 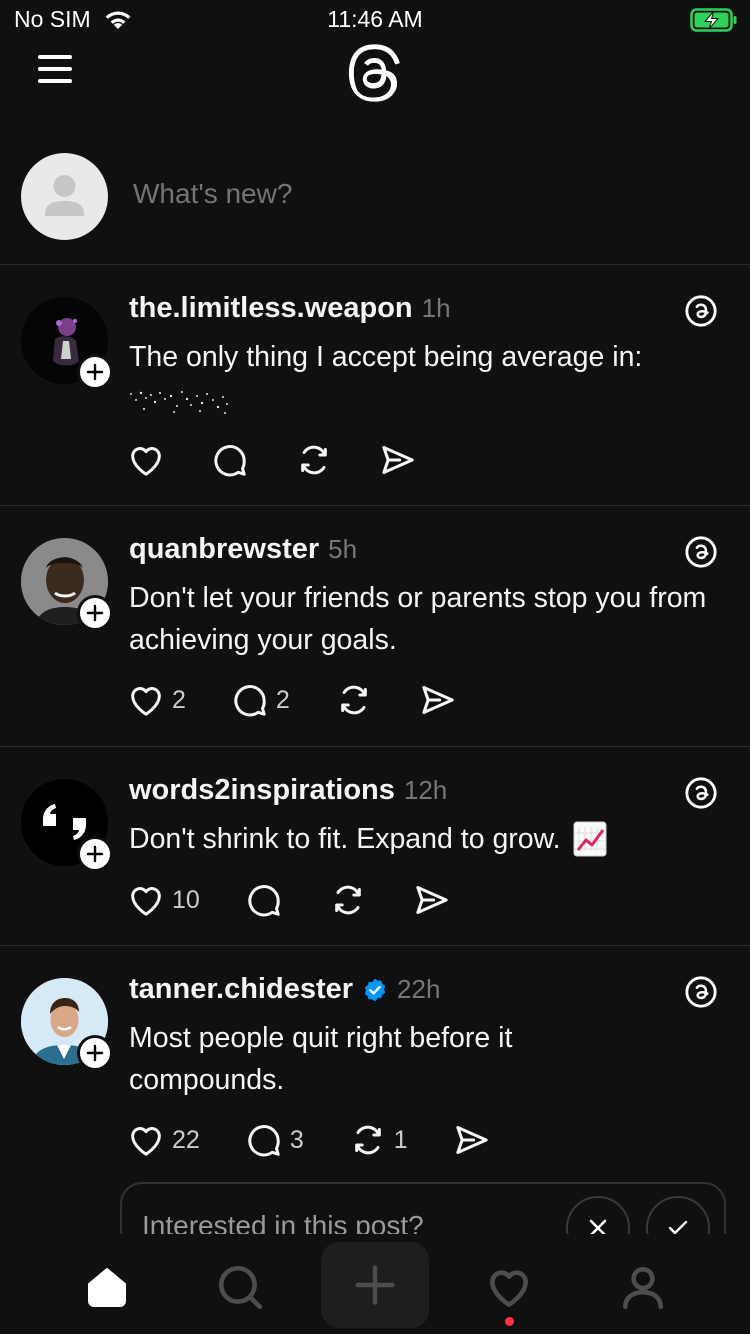 I want to click on verified-badge-icon, so click(x=375, y=990).